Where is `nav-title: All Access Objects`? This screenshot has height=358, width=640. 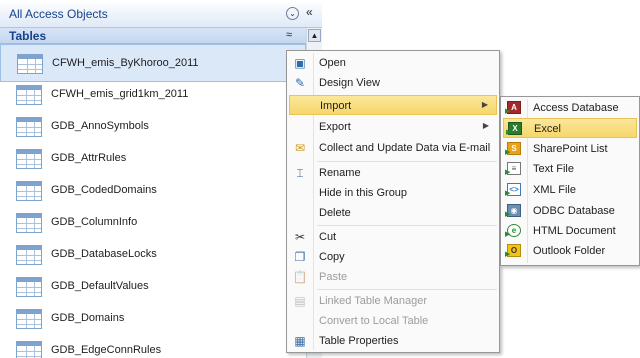
nav-title: All Access Objects is located at coordinates (58, 14).